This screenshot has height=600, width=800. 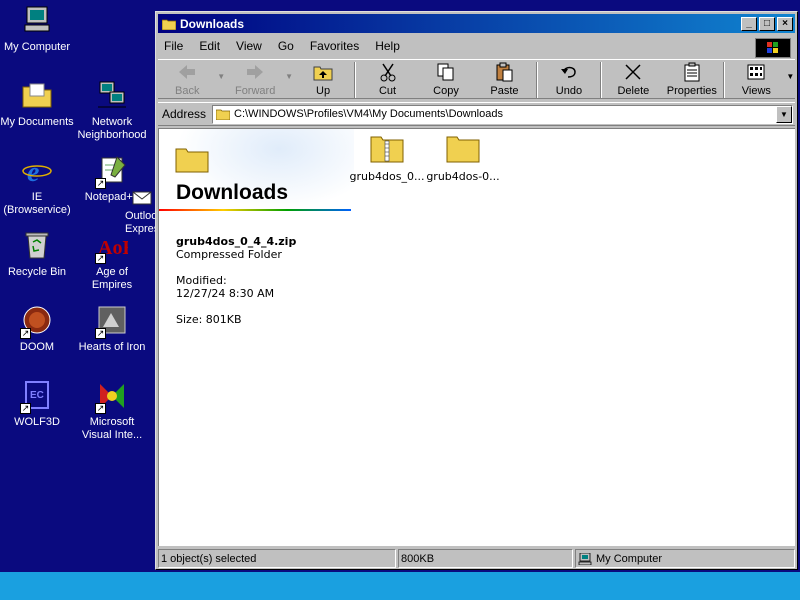 I want to click on desktop-icon-network-neighborhood: Network Neighborhood, so click(x=112, y=110).